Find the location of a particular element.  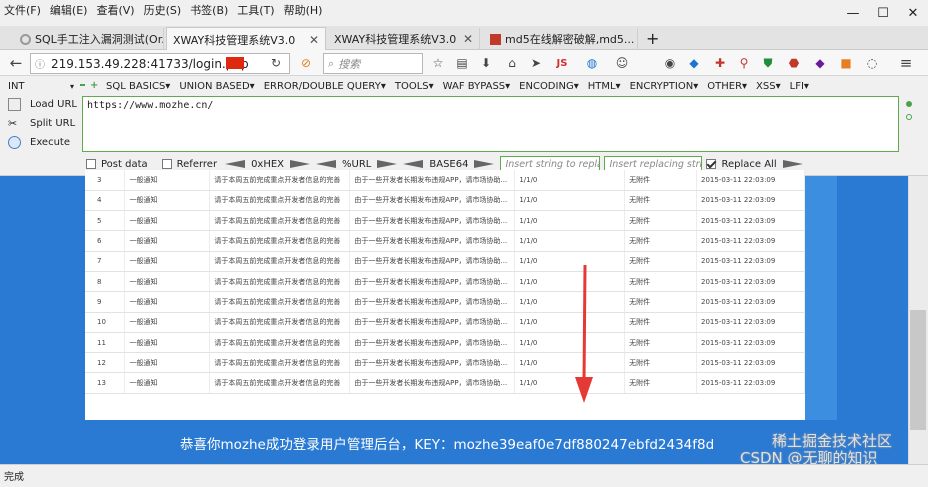

menu-view: 查看(V) is located at coordinates (115, 10).